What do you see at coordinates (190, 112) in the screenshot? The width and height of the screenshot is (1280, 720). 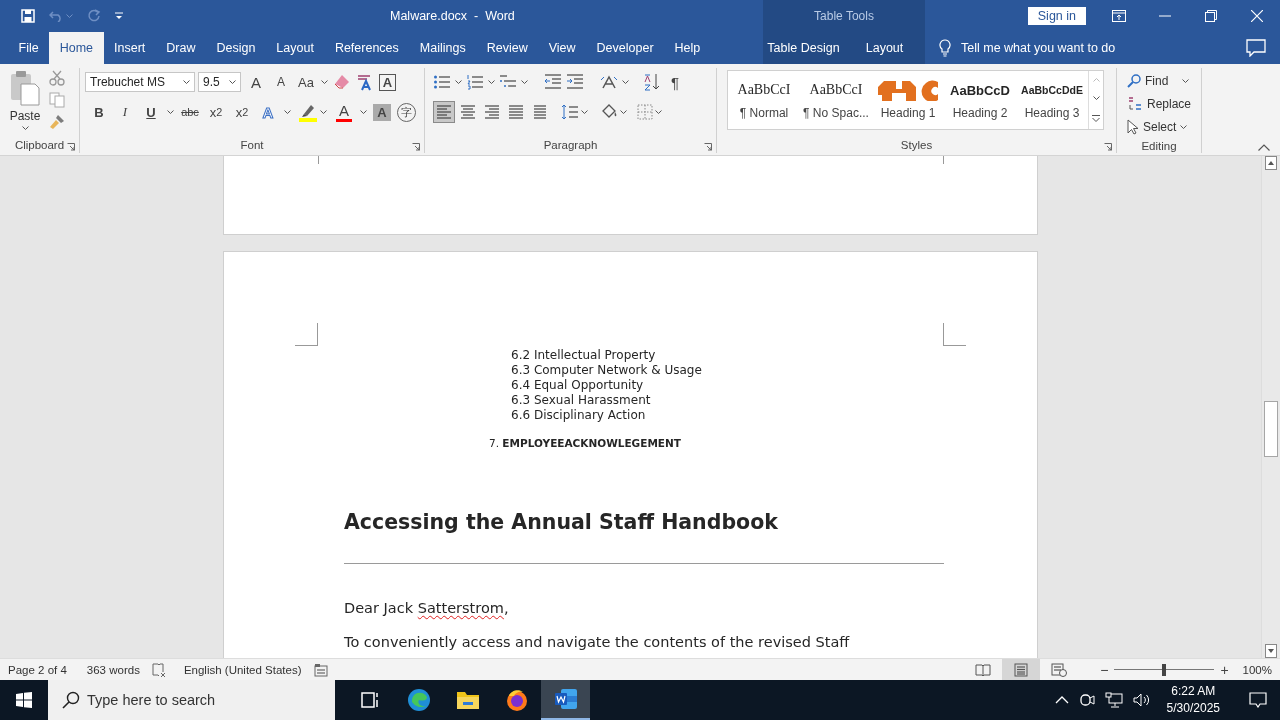 I see `strikethrough-button: abc` at bounding box center [190, 112].